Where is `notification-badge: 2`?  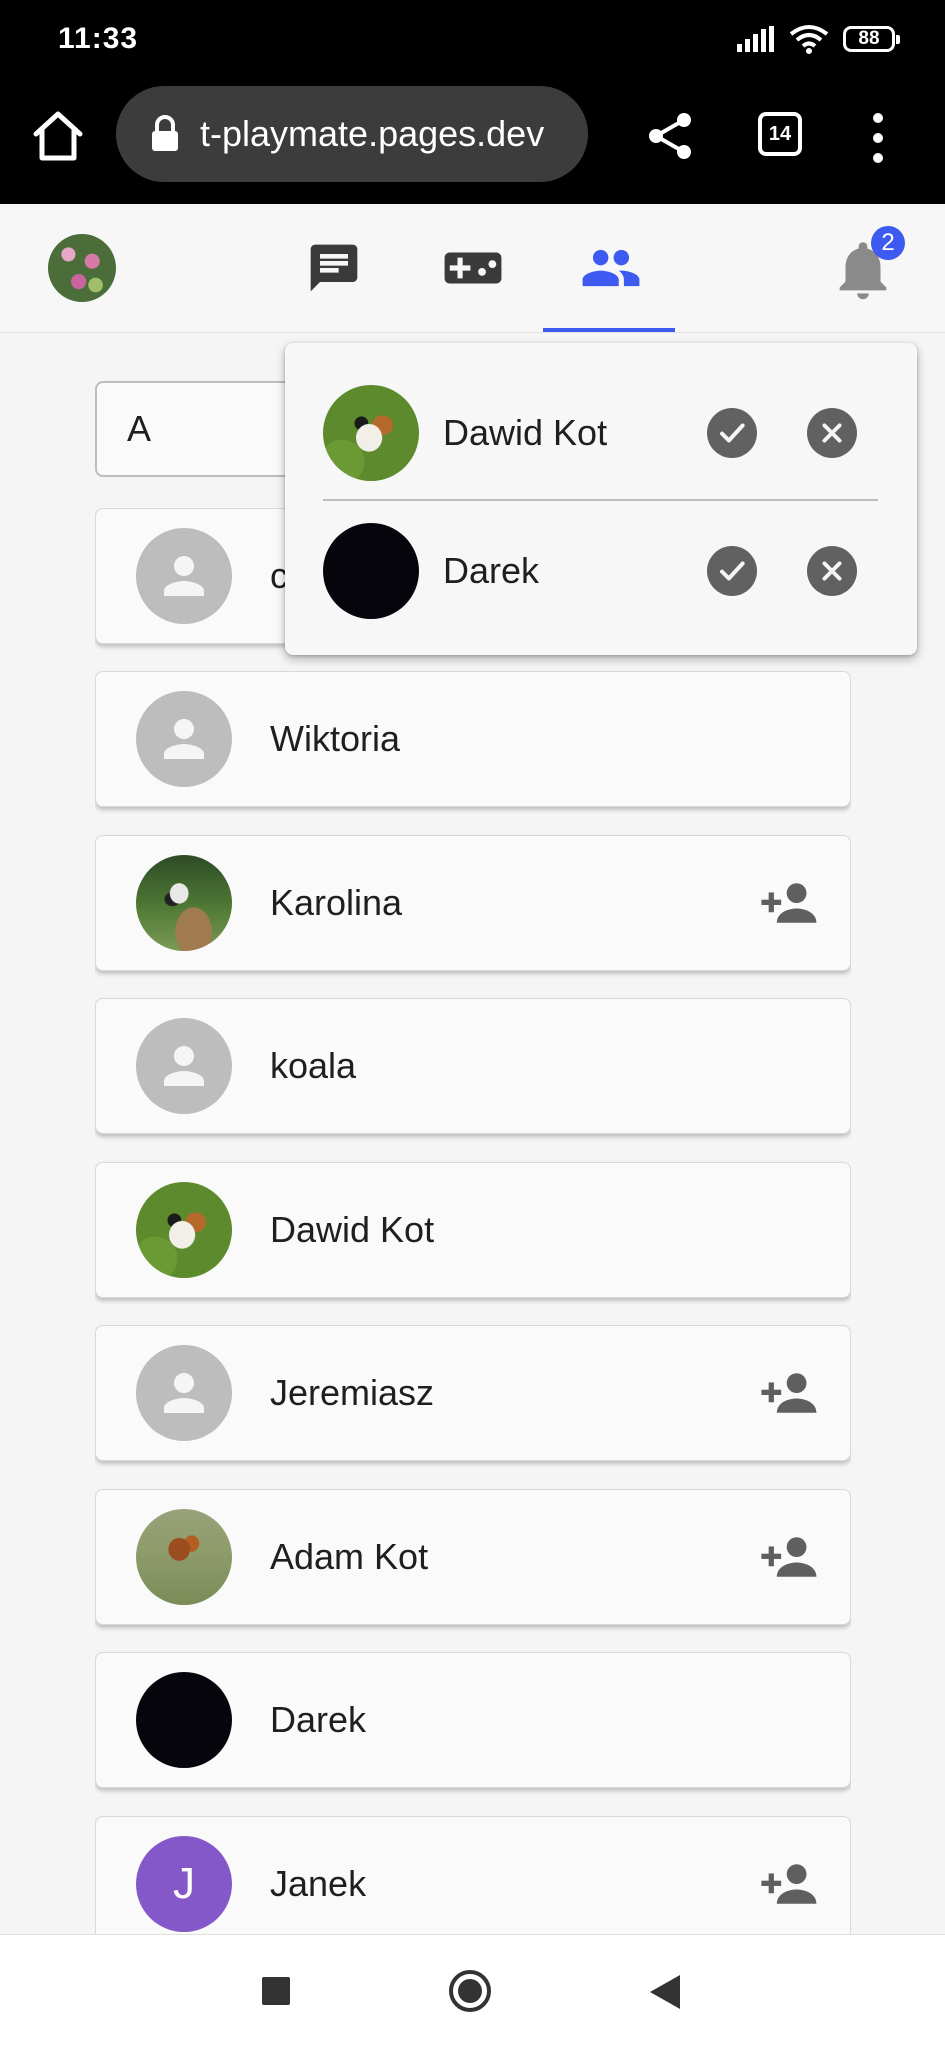
notification-badge: 2 is located at coordinates (888, 243).